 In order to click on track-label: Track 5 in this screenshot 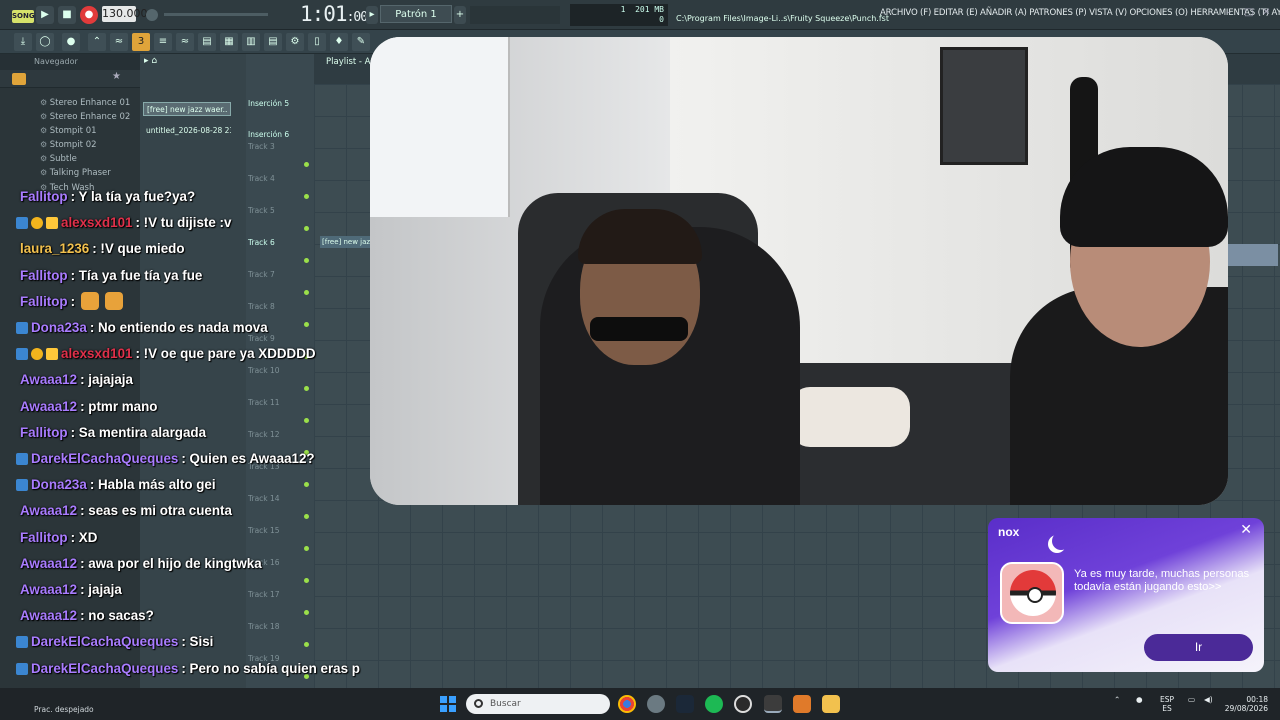, I will do `click(261, 210)`.